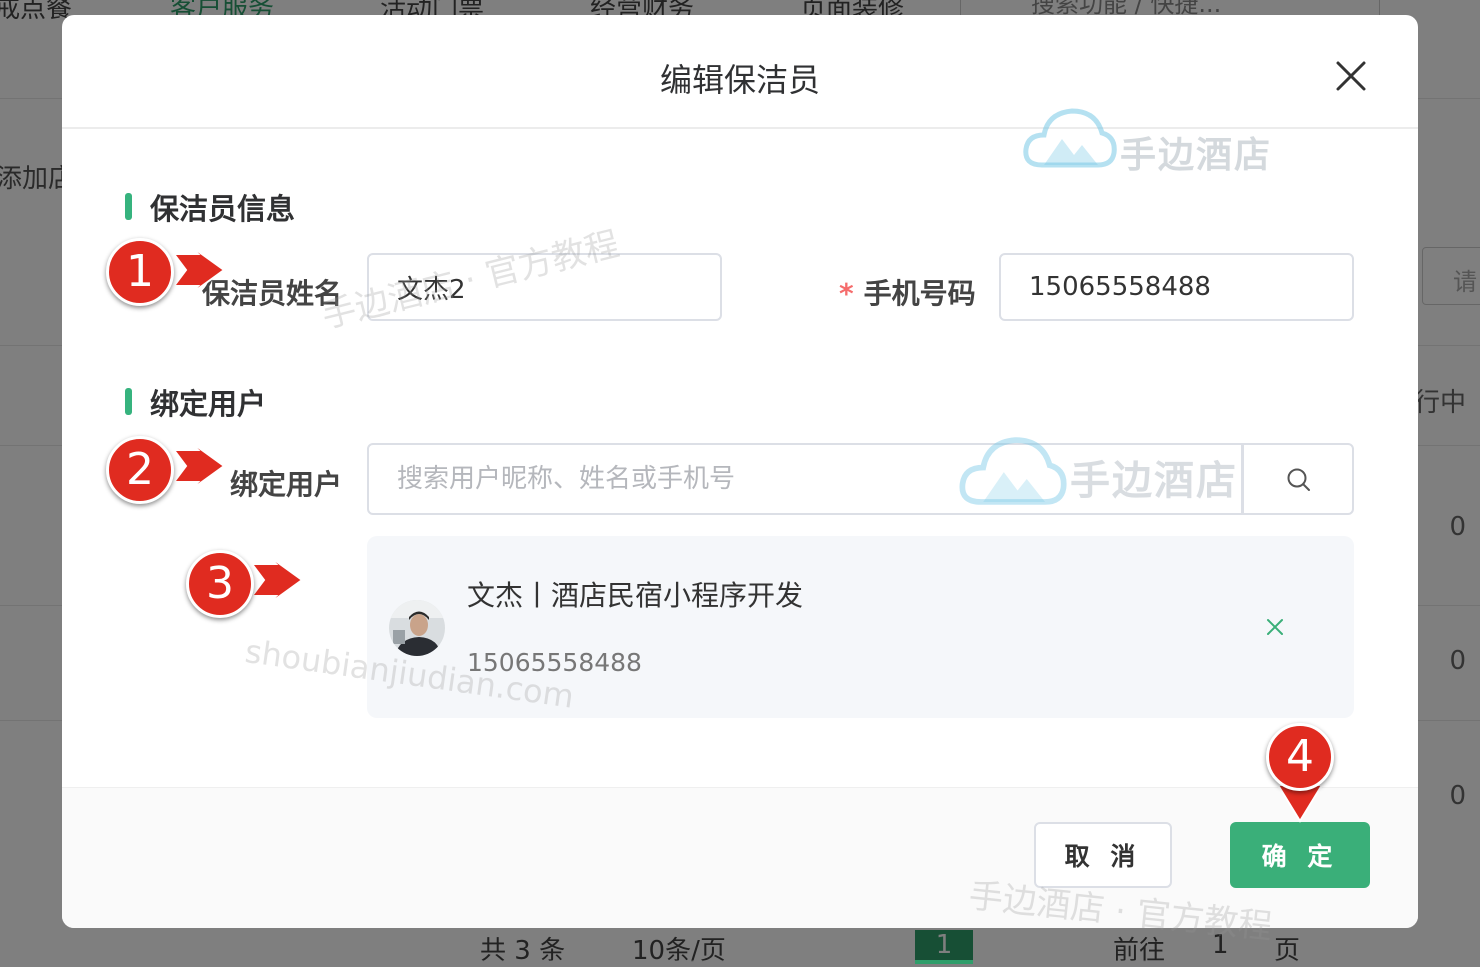 Image resolution: width=1480 pixels, height=967 pixels. Describe the element at coordinates (140, 470) in the screenshot. I see `step-number: 2` at that location.